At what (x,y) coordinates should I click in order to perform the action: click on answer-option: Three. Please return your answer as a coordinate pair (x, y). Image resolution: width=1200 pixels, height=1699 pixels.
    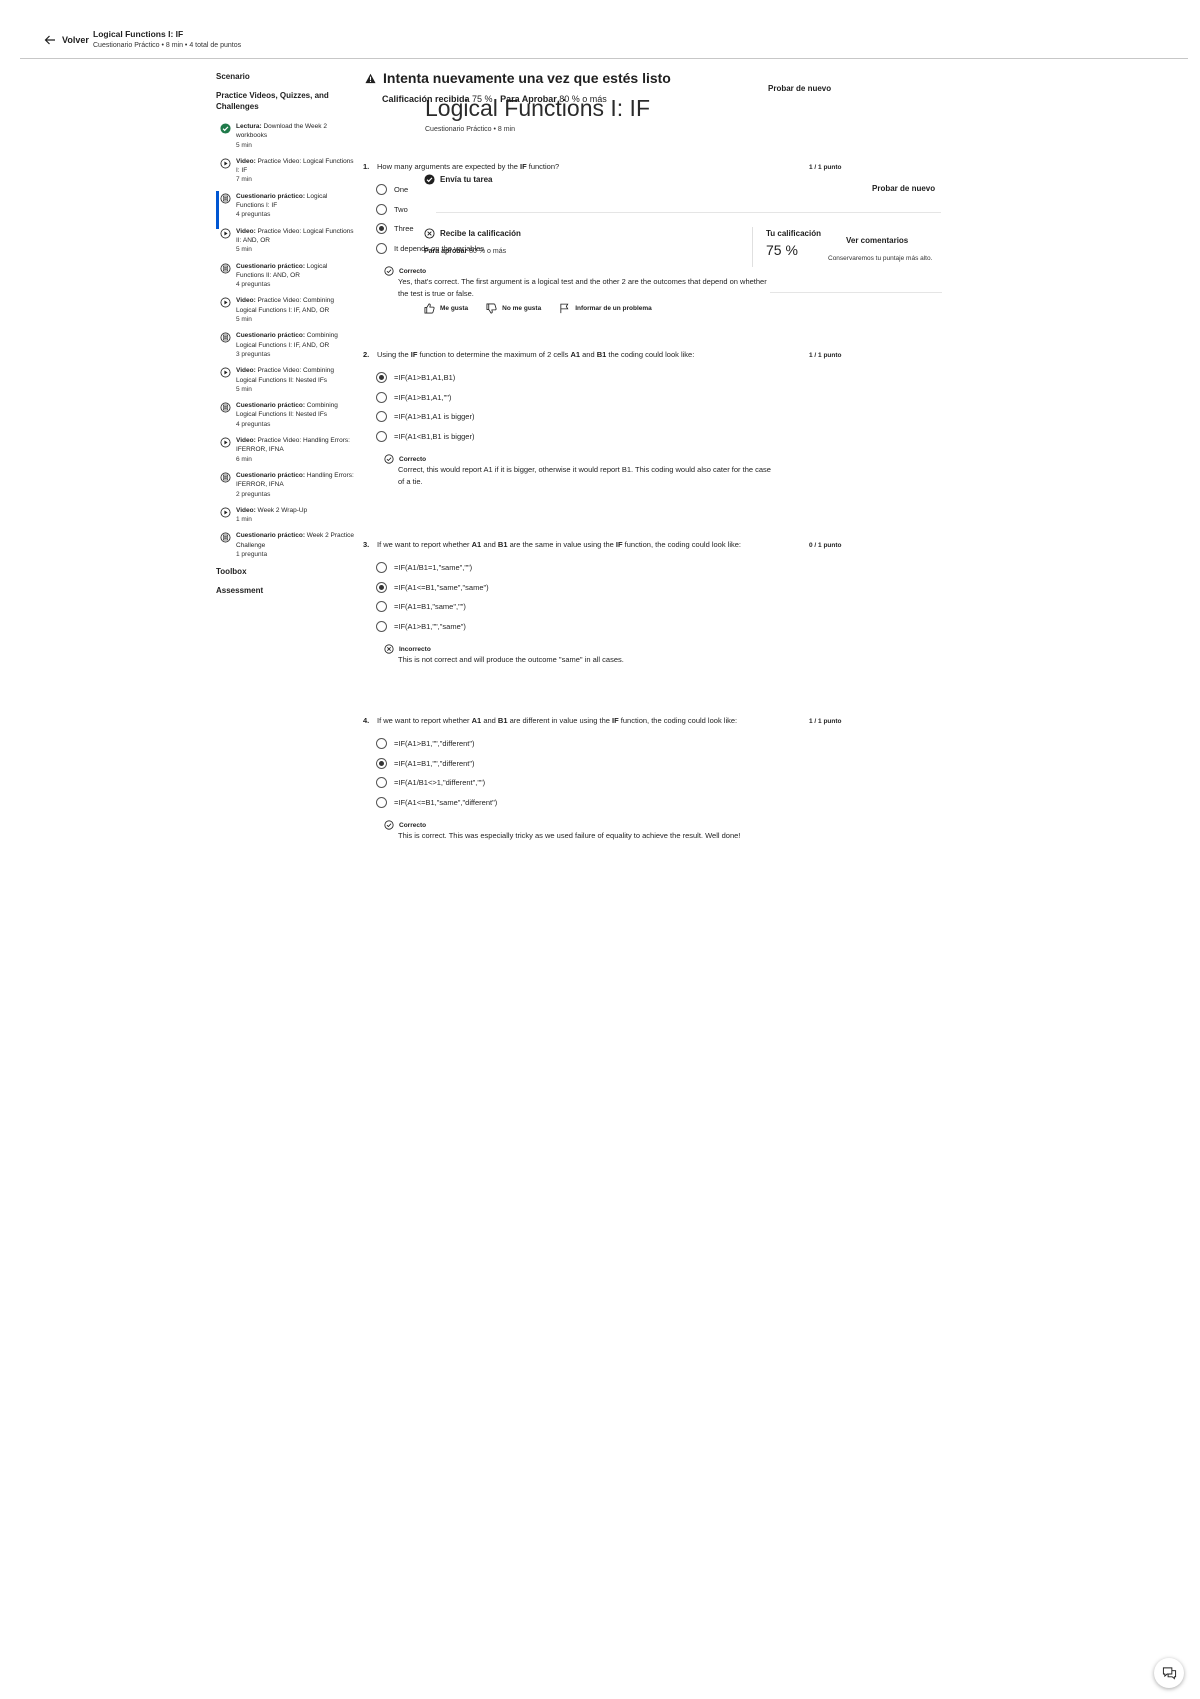
    Looking at the image, I should click on (395, 229).